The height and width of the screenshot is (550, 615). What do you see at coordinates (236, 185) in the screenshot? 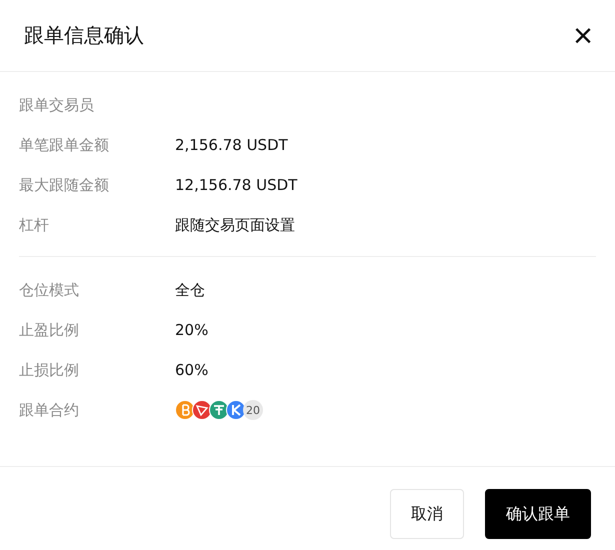
I see `field-value: 12,156.78 USDT` at bounding box center [236, 185].